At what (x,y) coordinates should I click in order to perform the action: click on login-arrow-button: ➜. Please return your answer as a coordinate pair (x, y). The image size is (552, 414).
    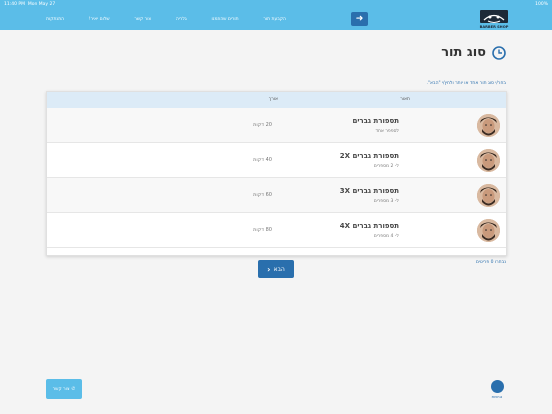
    Looking at the image, I should click on (359, 19).